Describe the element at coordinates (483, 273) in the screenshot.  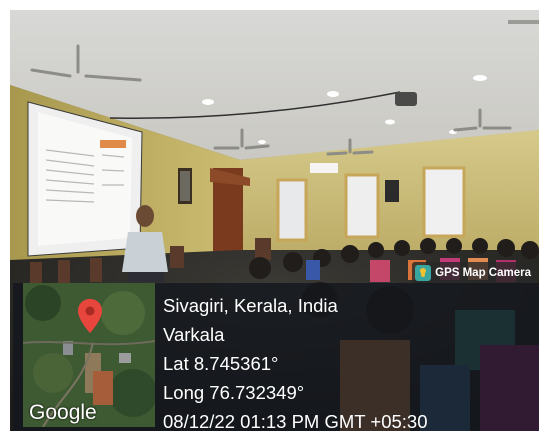
I see `badge-label: GPS Map Camera` at that location.